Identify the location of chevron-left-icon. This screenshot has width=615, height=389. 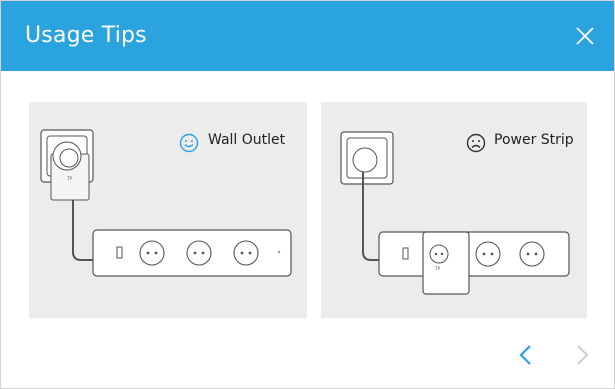
(526, 355).